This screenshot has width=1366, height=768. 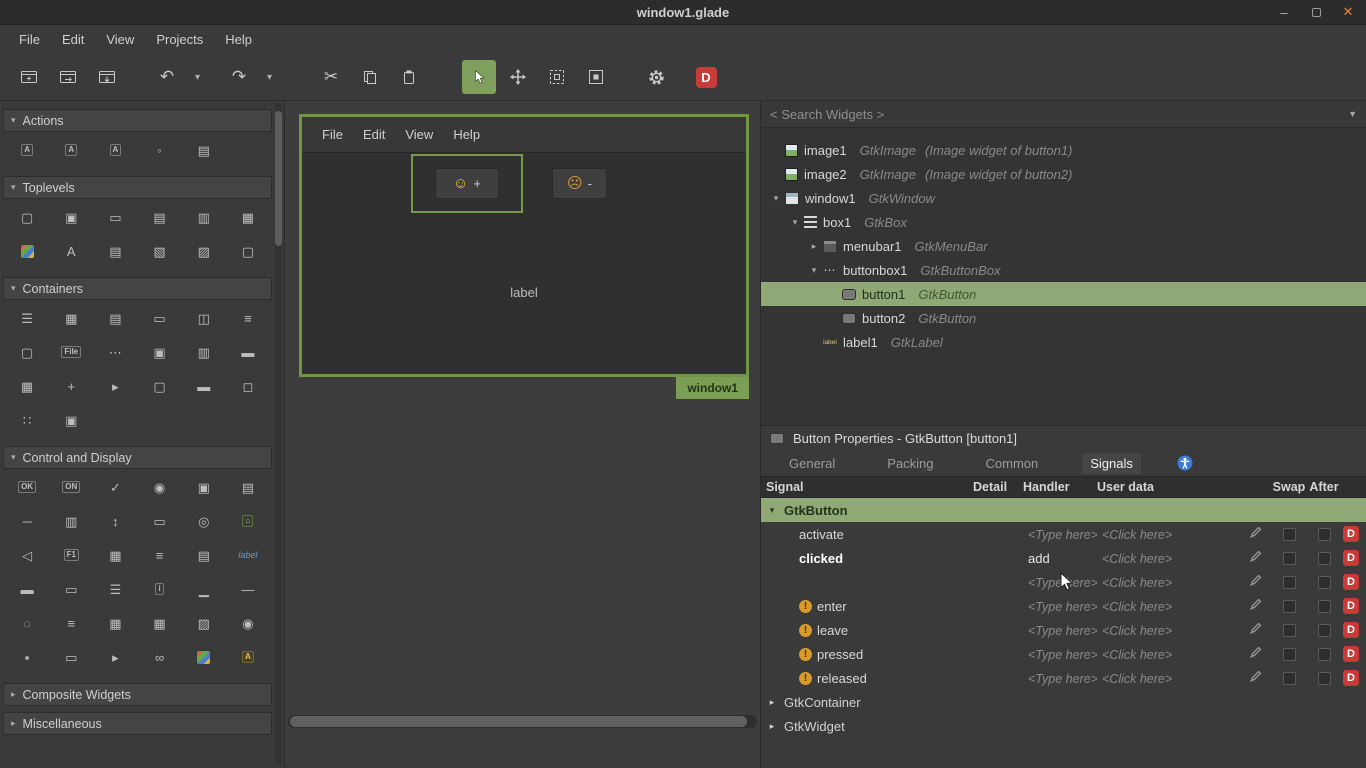 I want to click on palette-item-switch: ▣, so click(x=204, y=487).